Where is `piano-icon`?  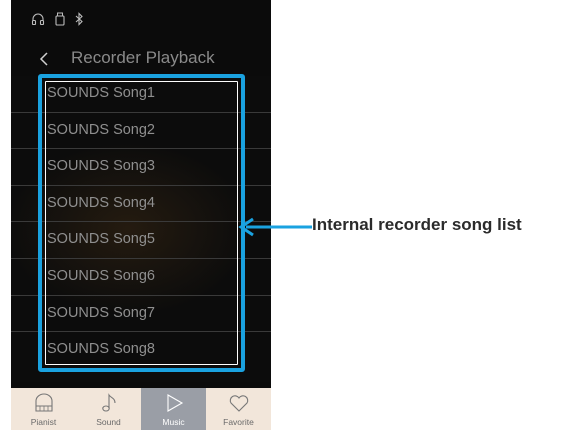
piano-icon is located at coordinates (43, 402).